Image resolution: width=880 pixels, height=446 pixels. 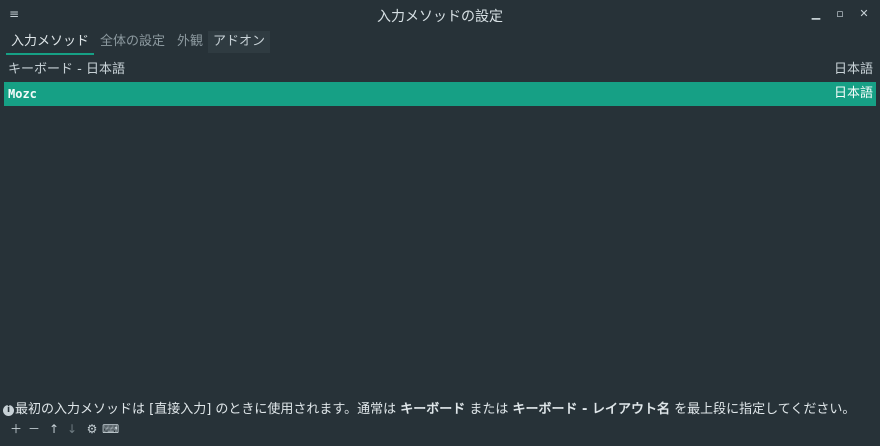 What do you see at coordinates (864, 14) in the screenshot?
I see `close-icon: ✕` at bounding box center [864, 14].